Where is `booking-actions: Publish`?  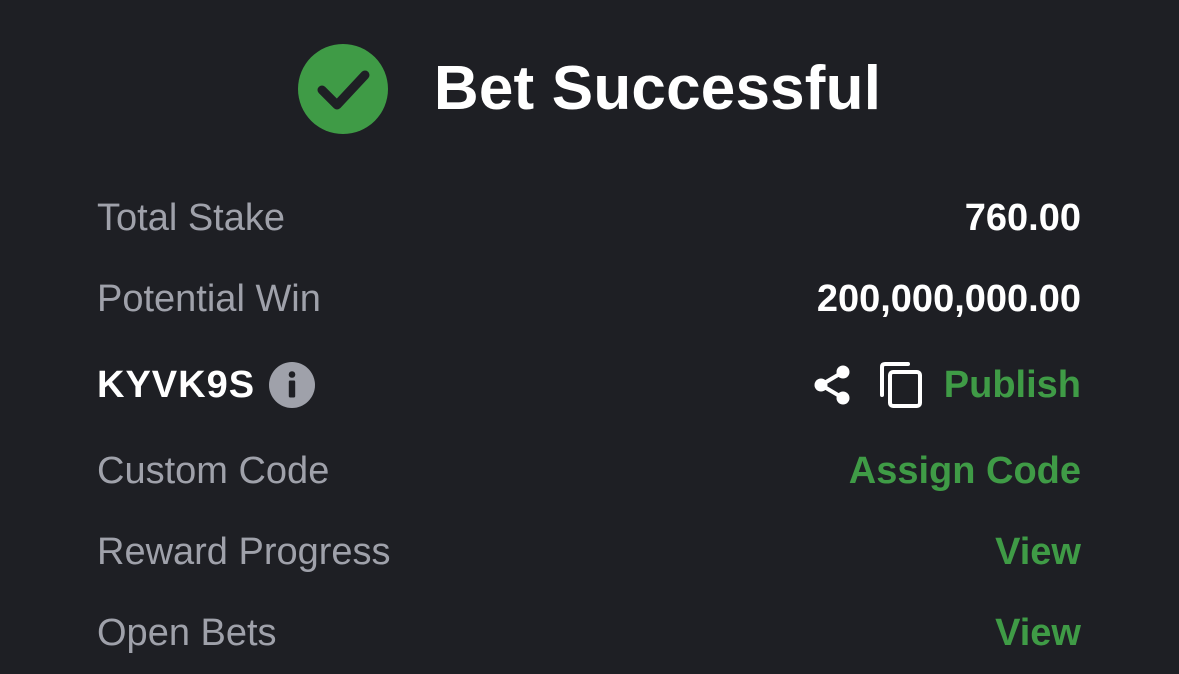 booking-actions: Publish is located at coordinates (945, 385).